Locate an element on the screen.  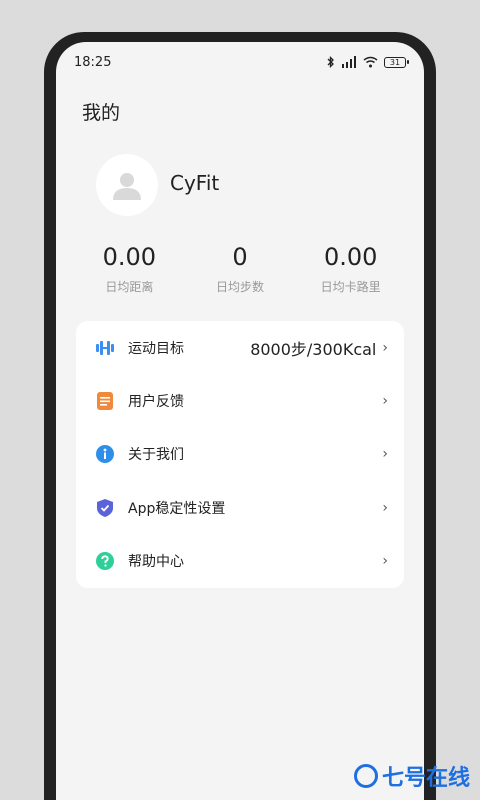
username: CyFit is located at coordinates (194, 183).